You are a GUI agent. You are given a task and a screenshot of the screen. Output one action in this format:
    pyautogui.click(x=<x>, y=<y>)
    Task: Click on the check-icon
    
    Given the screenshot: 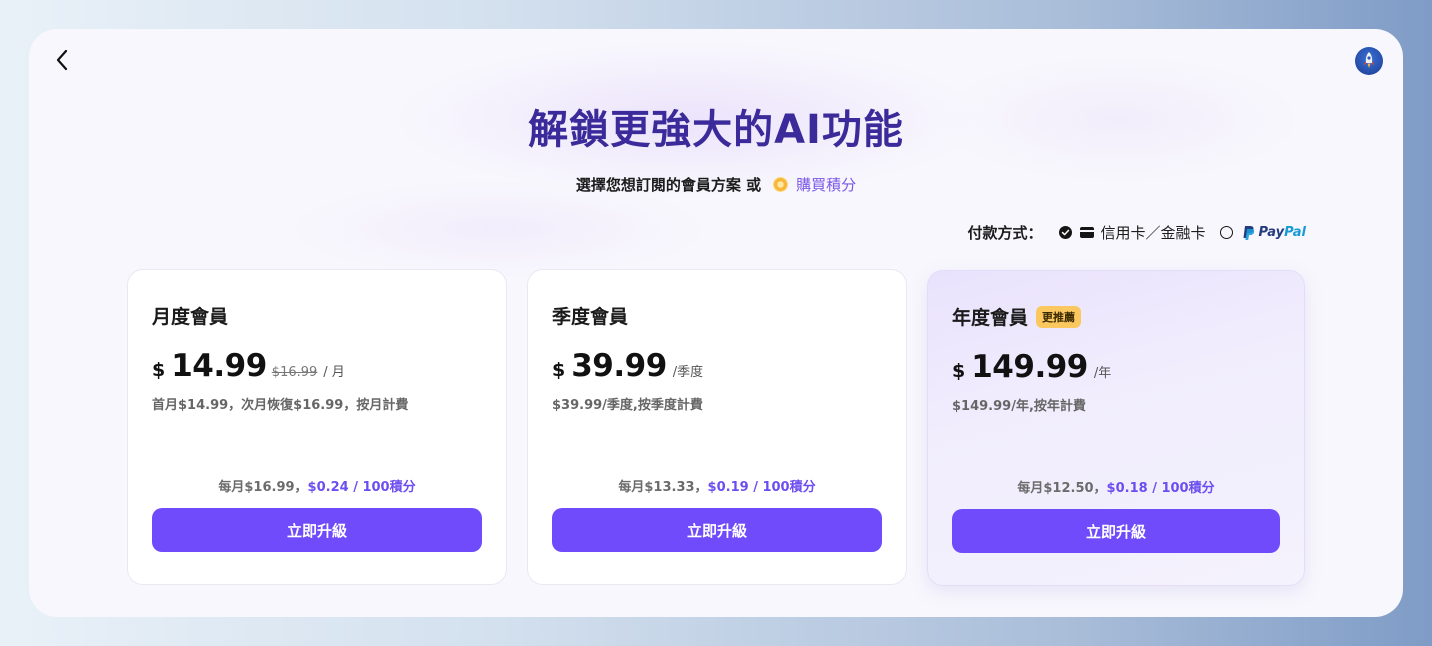 What is the action you would take?
    pyautogui.click(x=1065, y=232)
    